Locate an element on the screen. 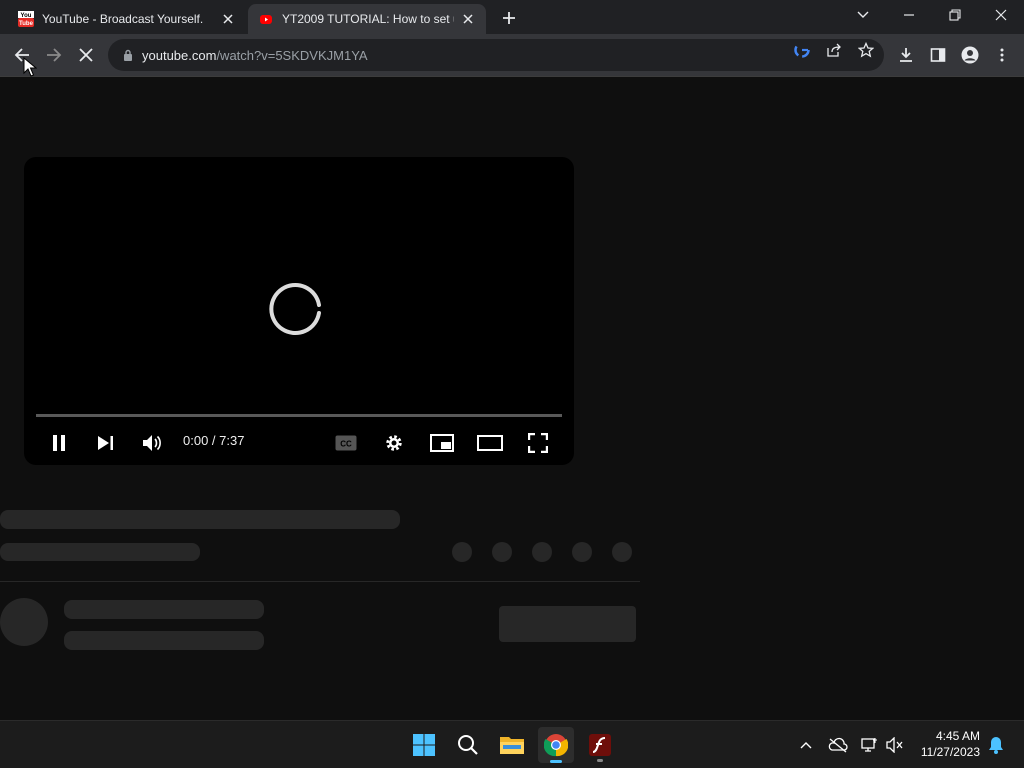 The width and height of the screenshot is (1024, 768). video-progress-bar is located at coordinates (299, 415).